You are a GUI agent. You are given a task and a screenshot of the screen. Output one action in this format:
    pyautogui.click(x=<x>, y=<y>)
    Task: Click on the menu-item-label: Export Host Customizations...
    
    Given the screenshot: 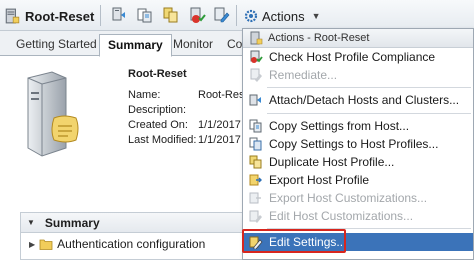 What is the action you would take?
    pyautogui.click(x=348, y=198)
    